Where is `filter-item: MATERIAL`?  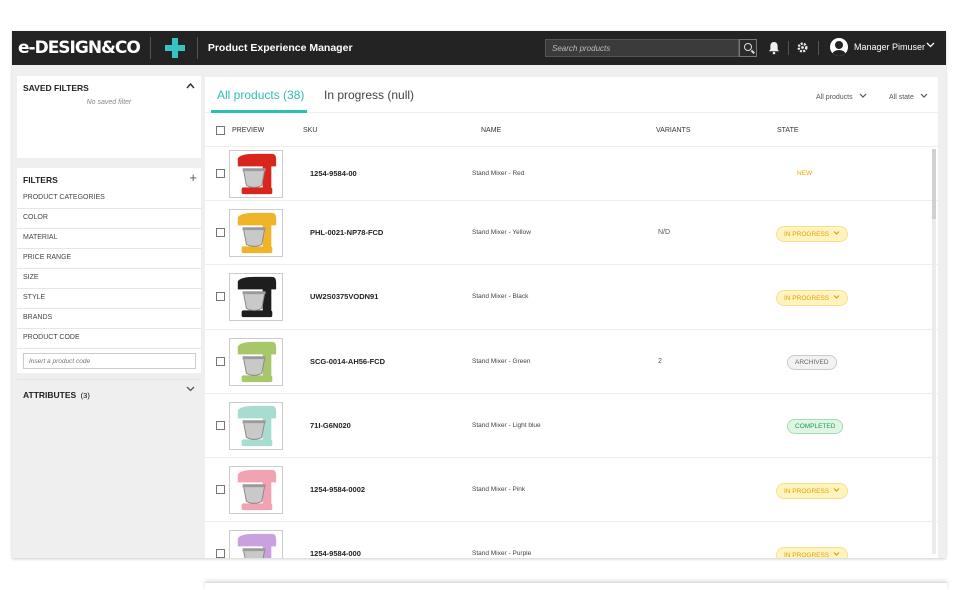
filter-item: MATERIAL is located at coordinates (109, 239).